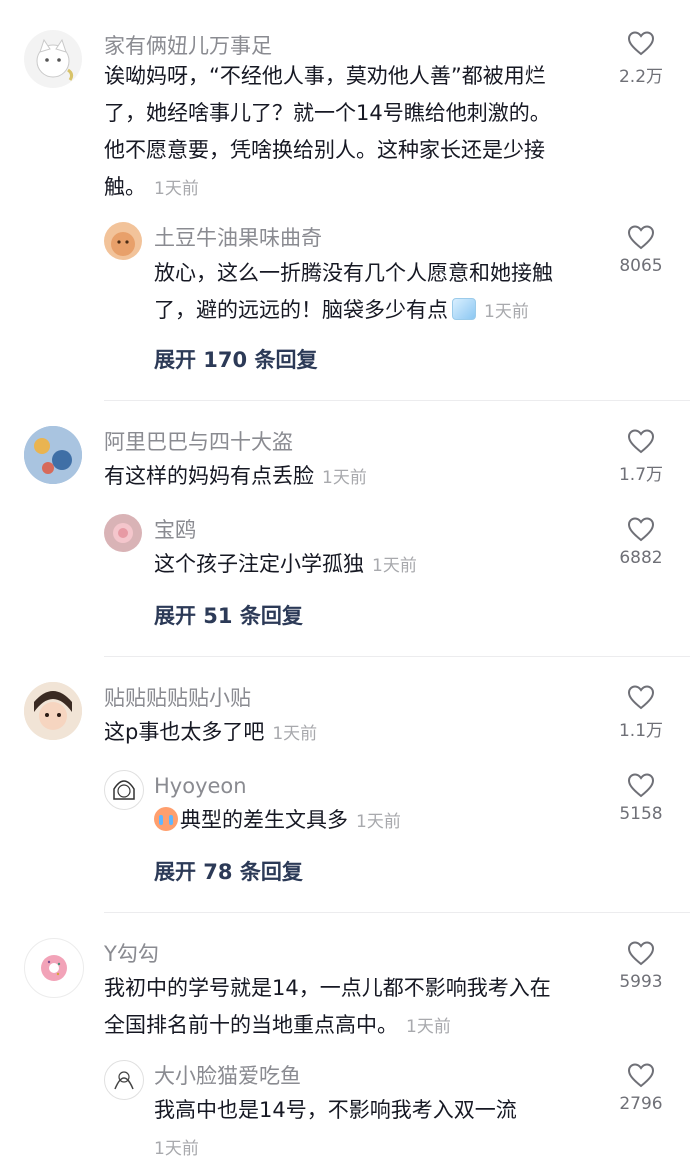 The width and height of the screenshot is (690, 1168). I want to click on reply-text: 典型的差生文具多 1天前, so click(379, 821).